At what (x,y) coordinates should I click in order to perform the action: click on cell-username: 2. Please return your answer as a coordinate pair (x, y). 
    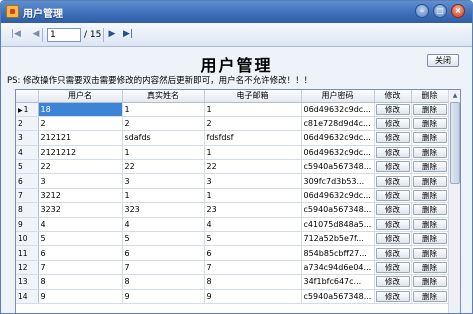
    Looking at the image, I should click on (80, 124).